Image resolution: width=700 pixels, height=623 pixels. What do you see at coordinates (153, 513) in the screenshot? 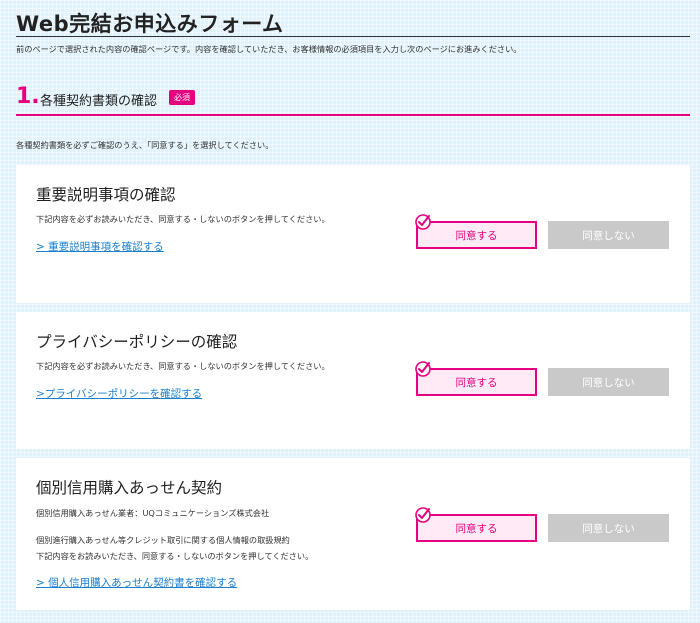
I see `card-text: 個別信用購入あっせん業者：UQコミュニケーションズ株式会社` at bounding box center [153, 513].